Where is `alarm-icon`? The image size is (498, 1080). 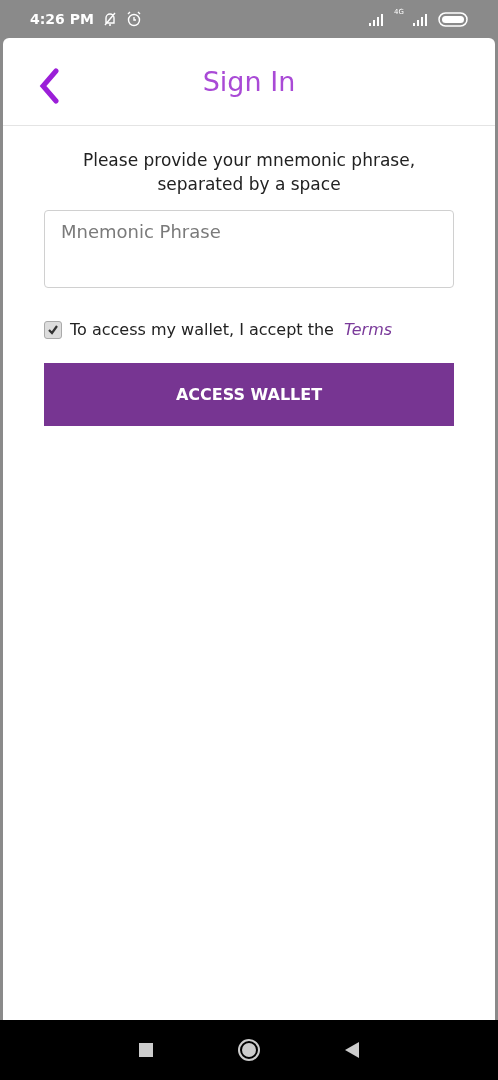
alarm-icon is located at coordinates (133, 19).